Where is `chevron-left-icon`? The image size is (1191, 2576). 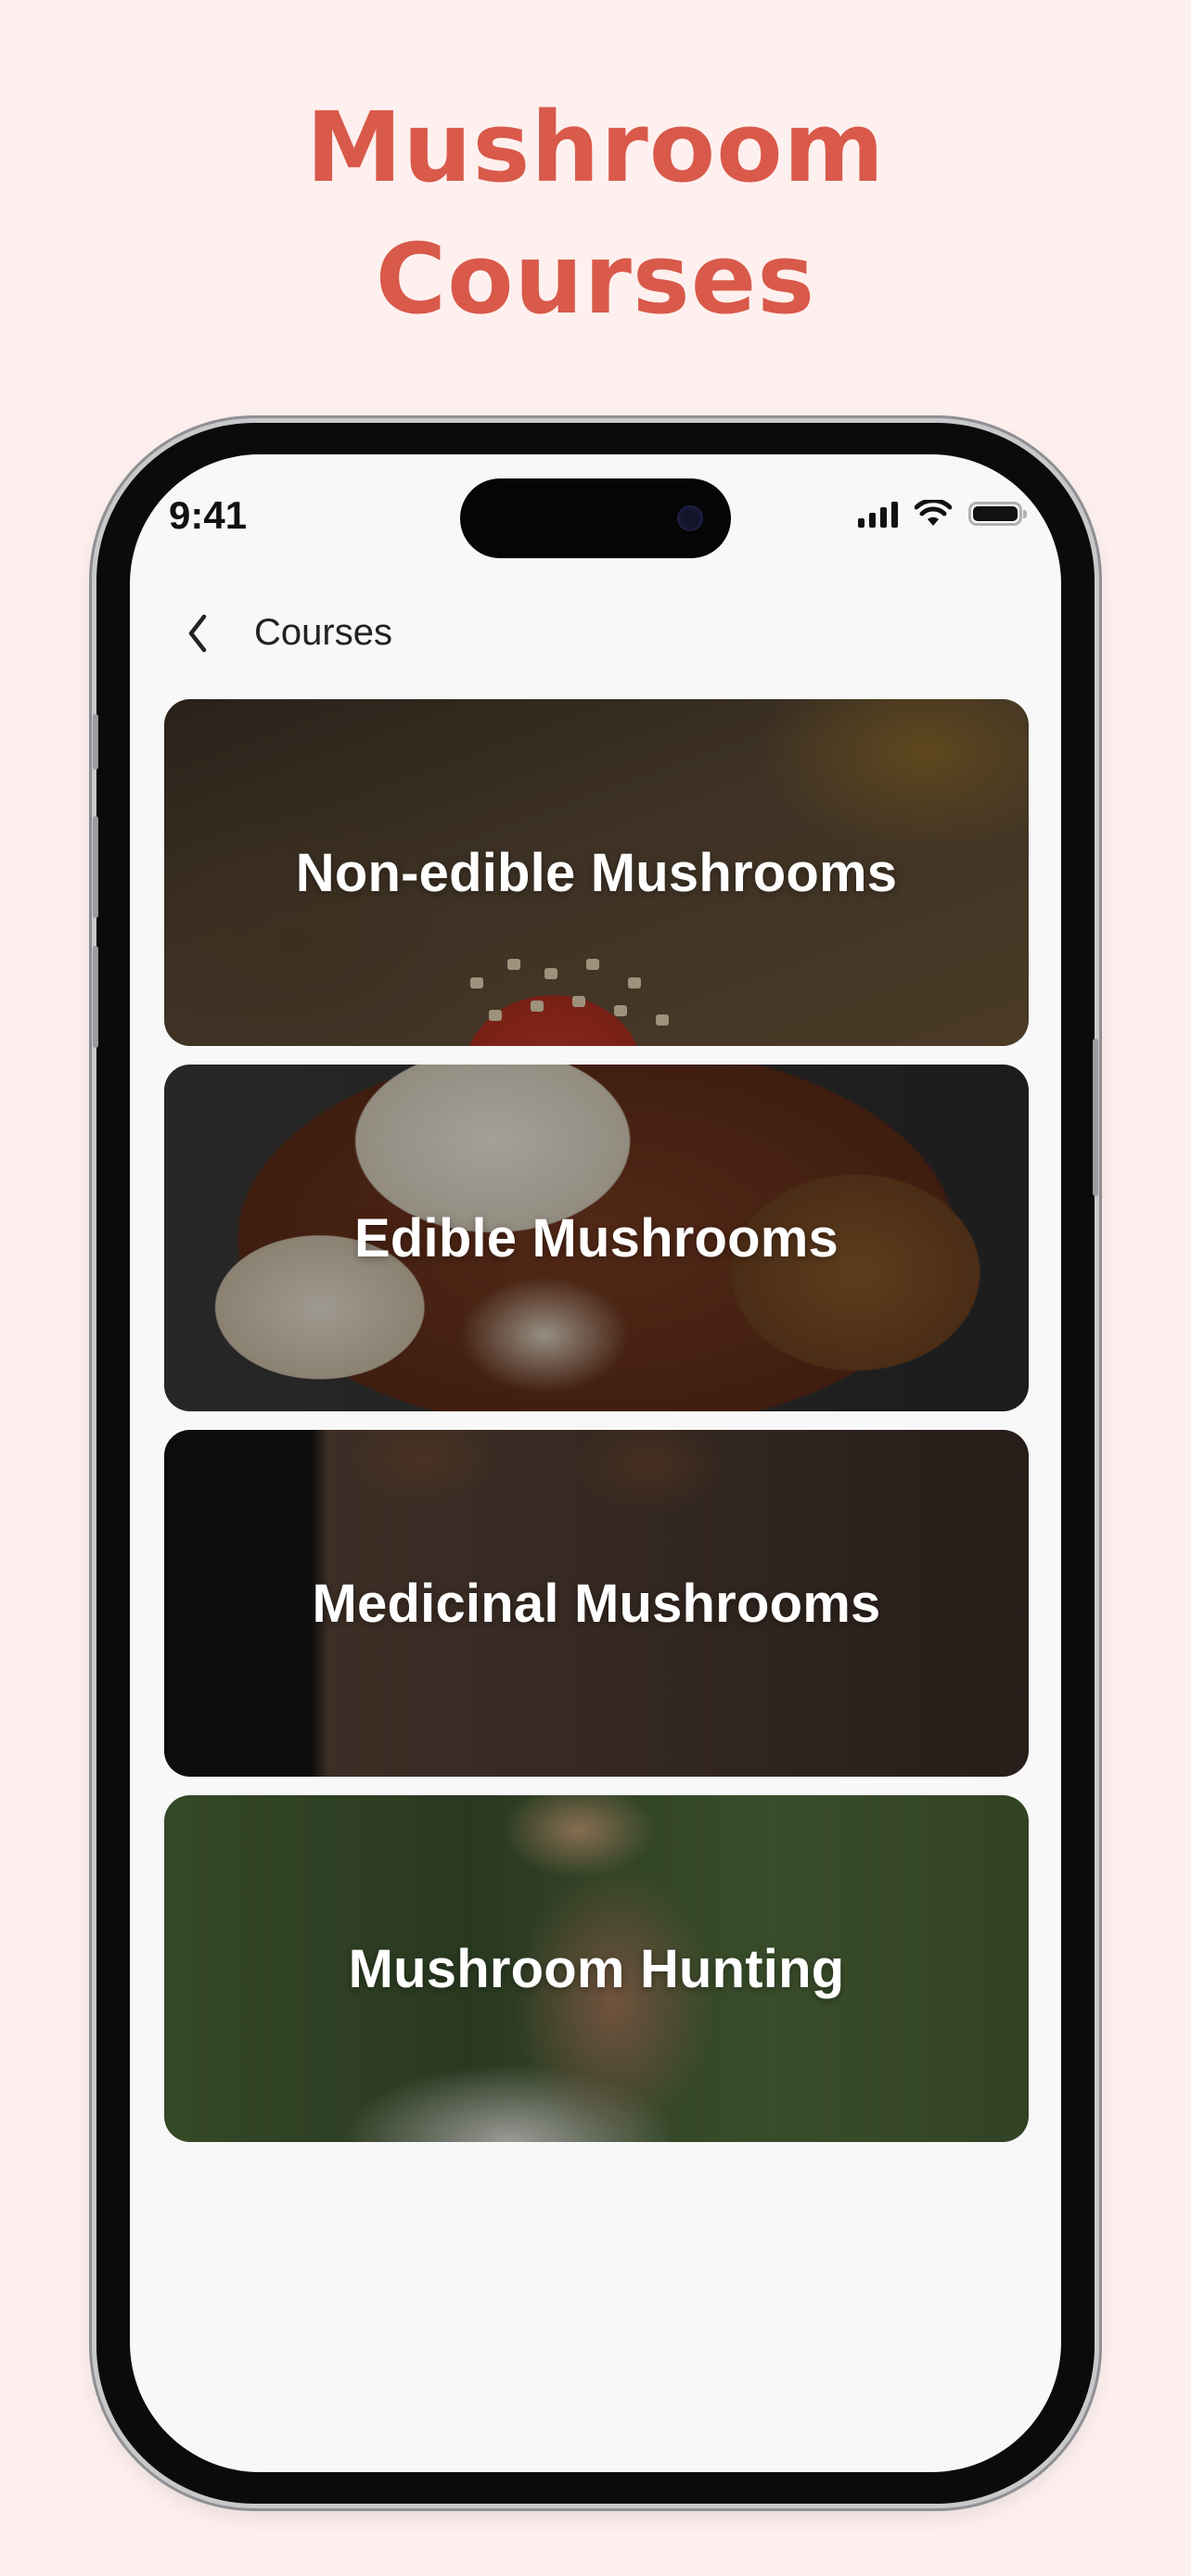
chevron-left-icon is located at coordinates (197, 633).